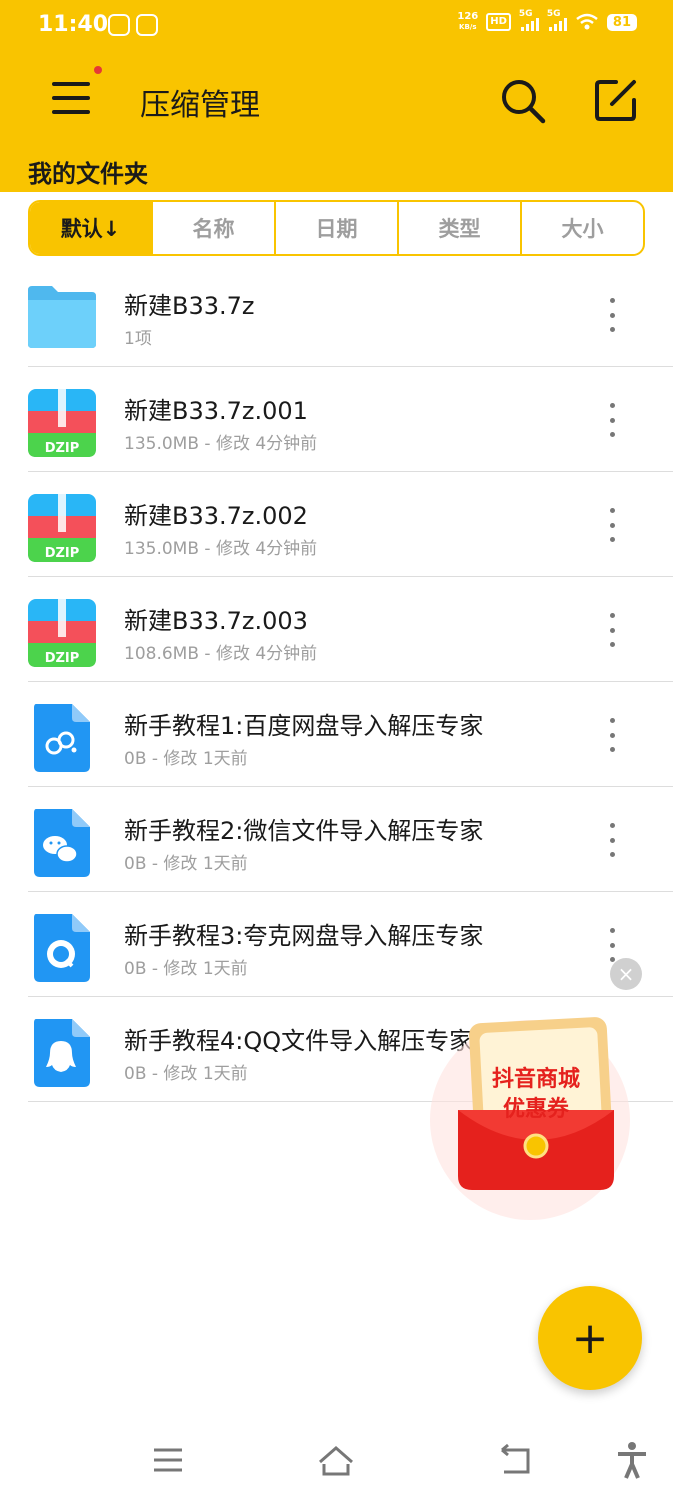 The height and width of the screenshot is (1500, 673). Describe the element at coordinates (62, 1053) in the screenshot. I see `qq-doc-icon` at that location.